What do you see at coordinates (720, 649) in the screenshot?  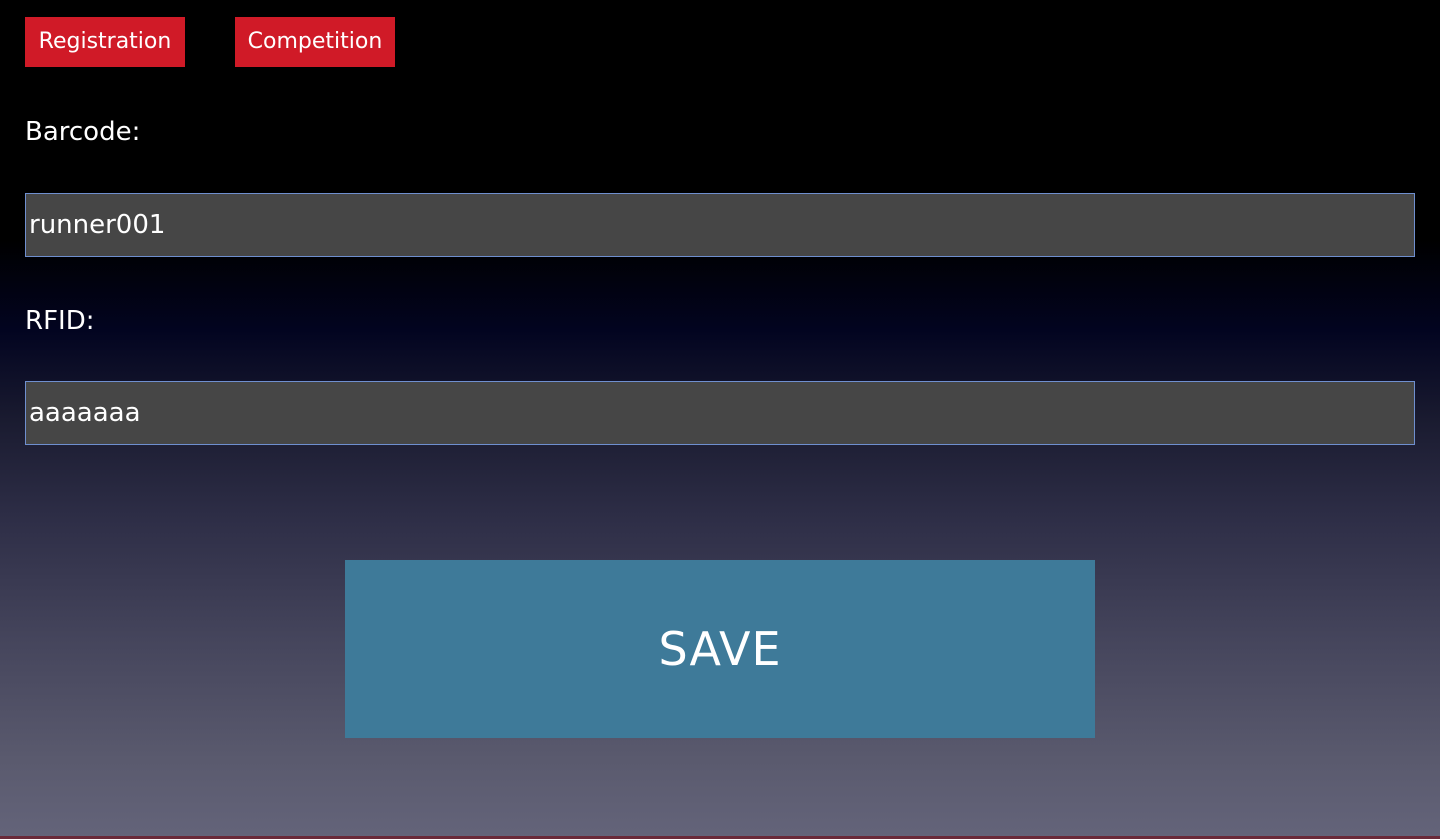 I see `save-button: SAVE` at bounding box center [720, 649].